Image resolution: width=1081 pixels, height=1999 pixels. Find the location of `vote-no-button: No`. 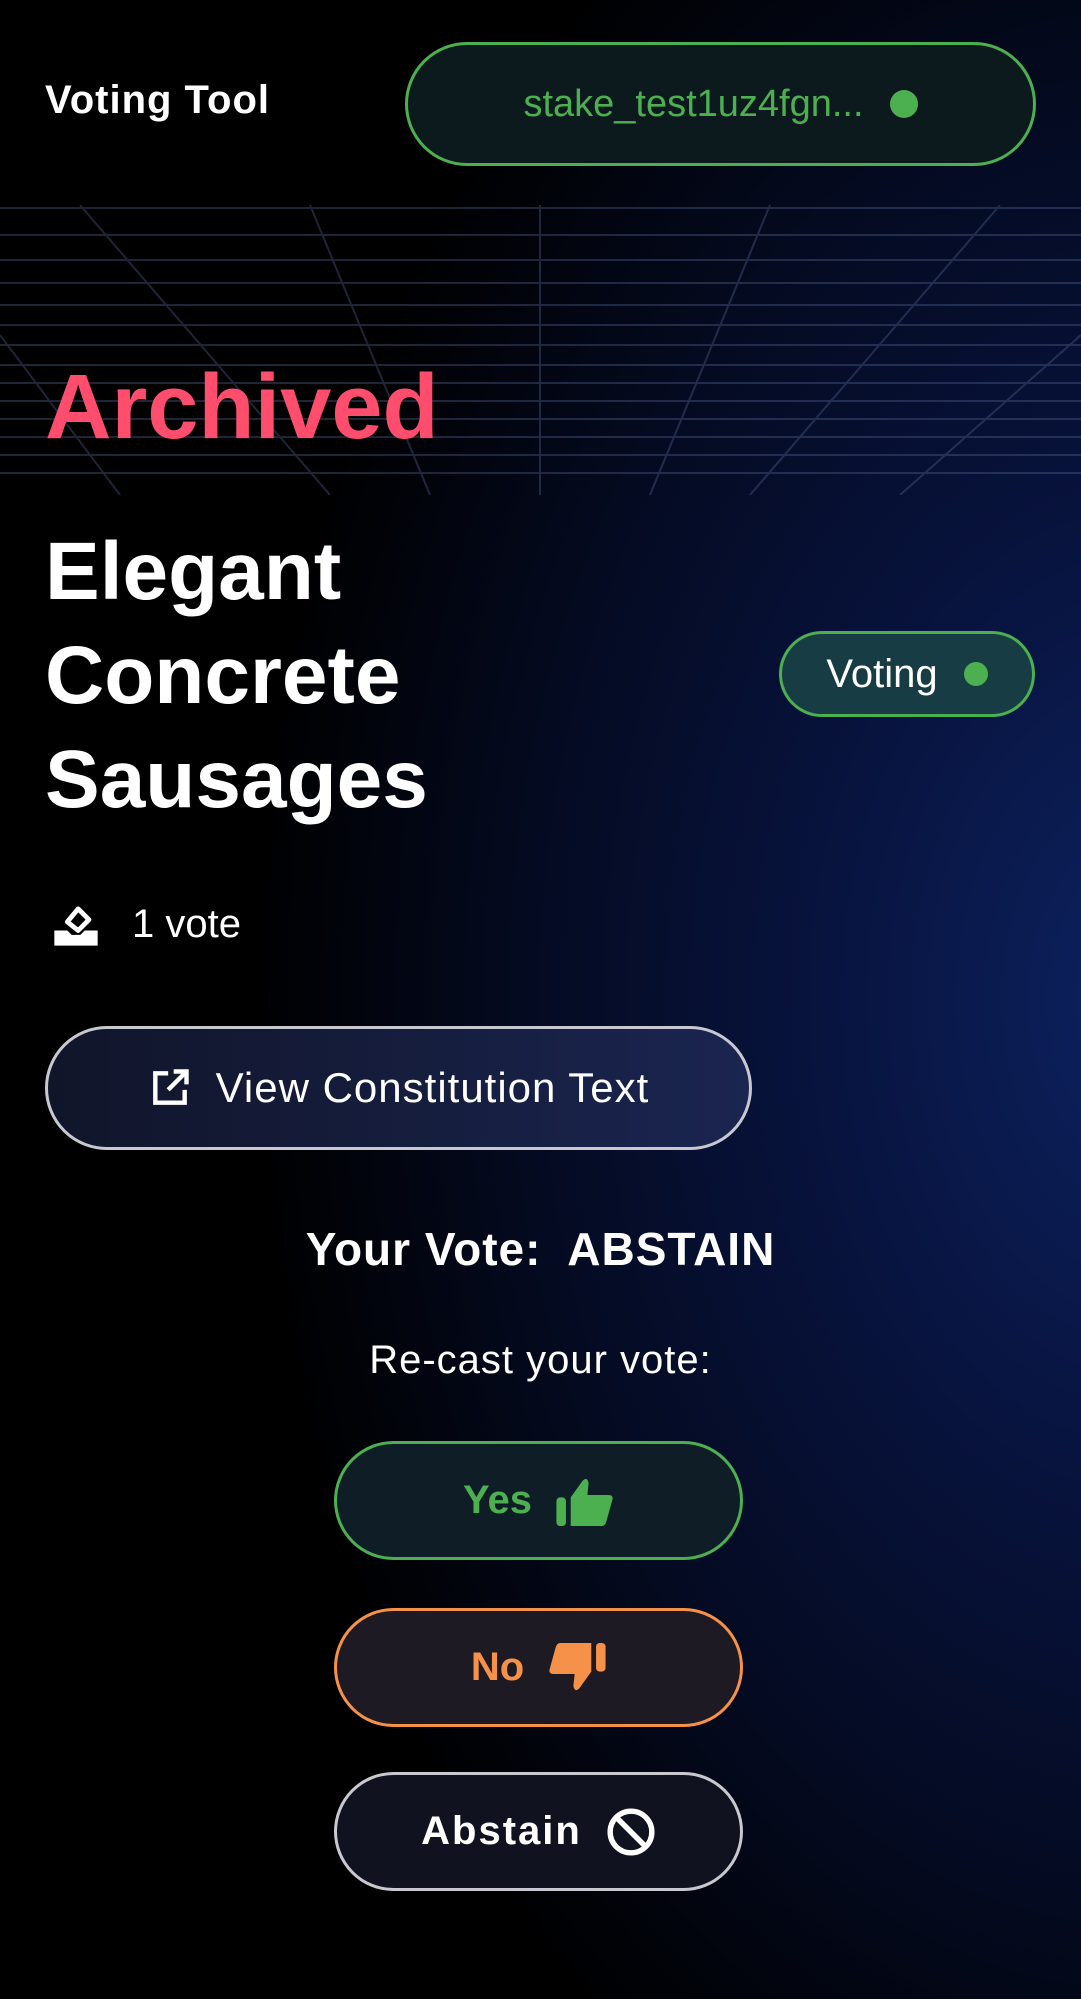

vote-no-button: No is located at coordinates (538, 1667).